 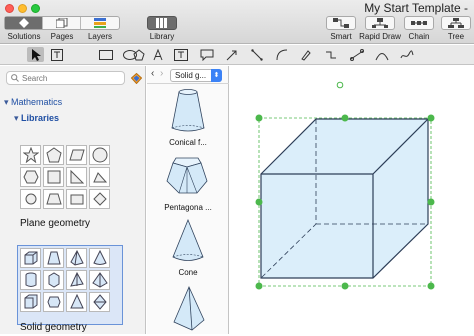 What do you see at coordinates (456, 36) in the screenshot?
I see `tree-label: Tree` at bounding box center [456, 36].